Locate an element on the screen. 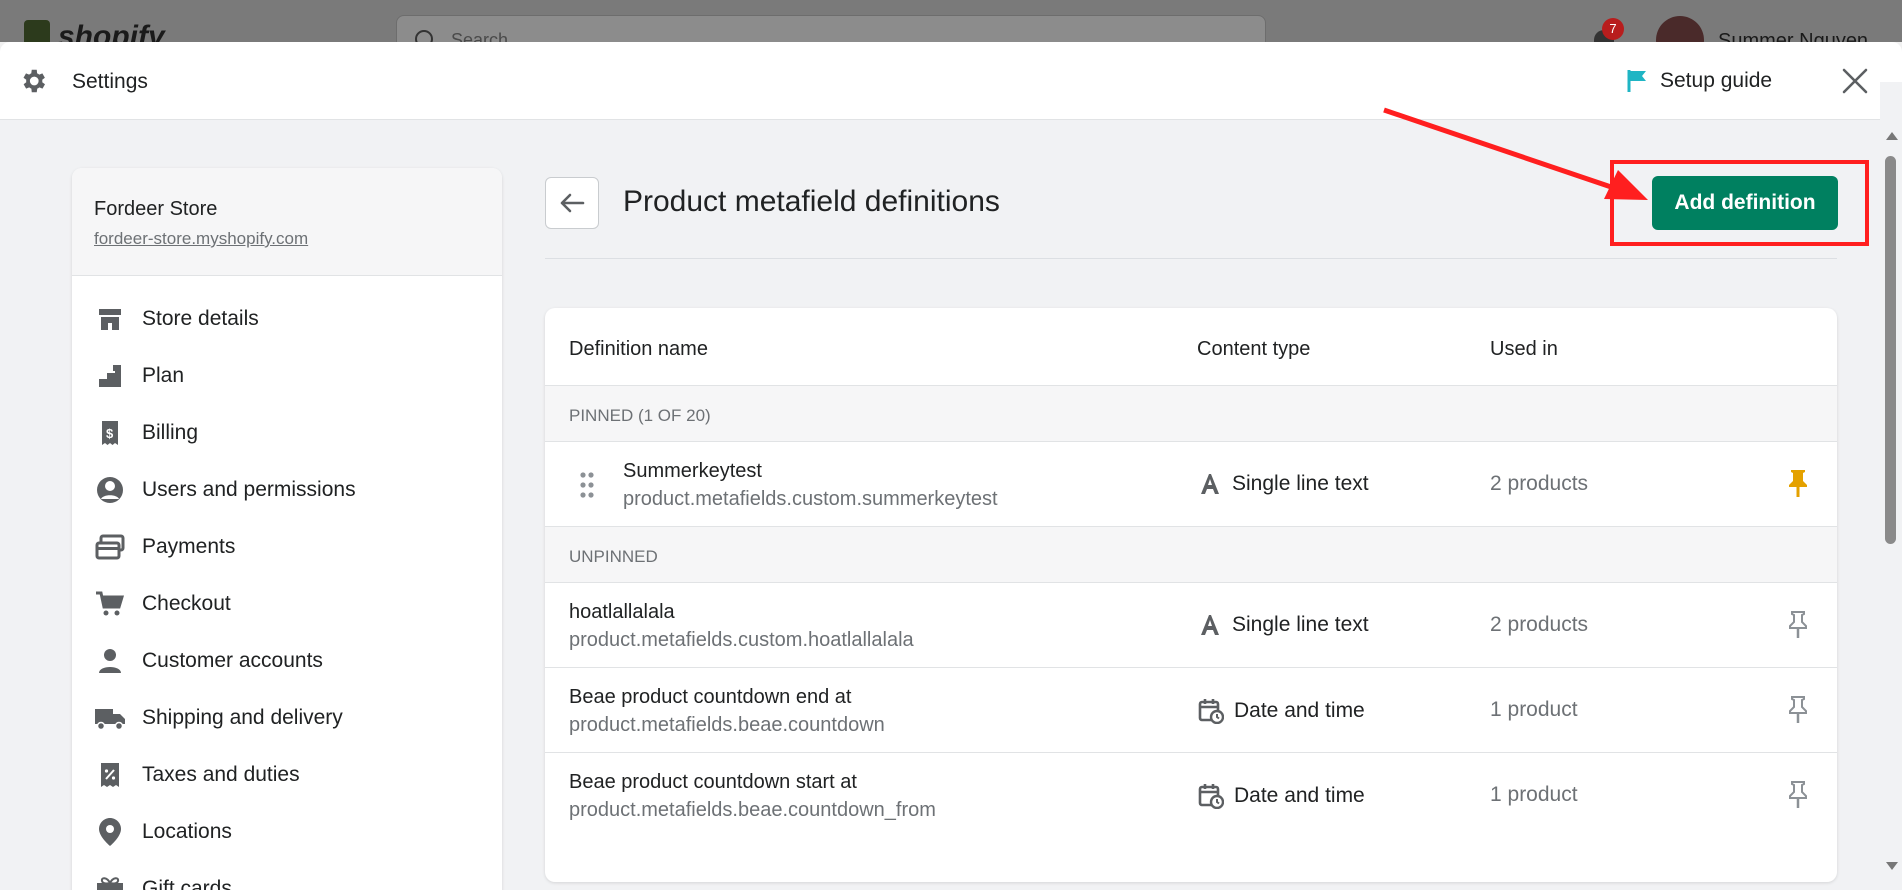  modal-title: Settings is located at coordinates (110, 81).